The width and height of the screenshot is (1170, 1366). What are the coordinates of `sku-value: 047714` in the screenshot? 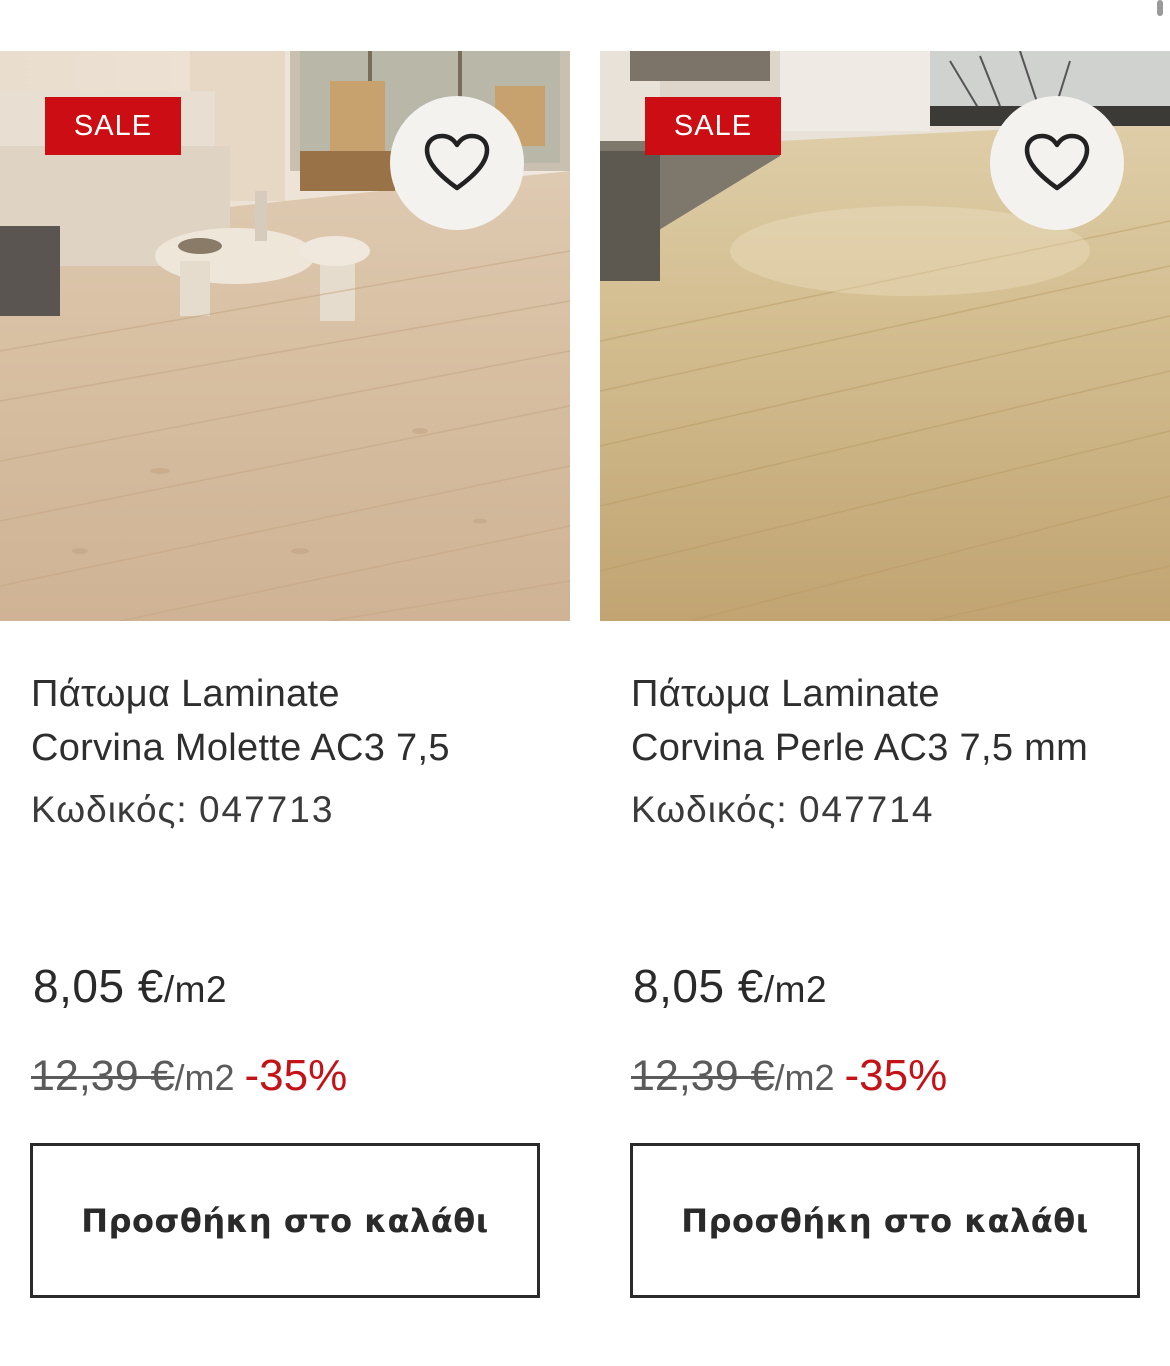 It's located at (866, 809).